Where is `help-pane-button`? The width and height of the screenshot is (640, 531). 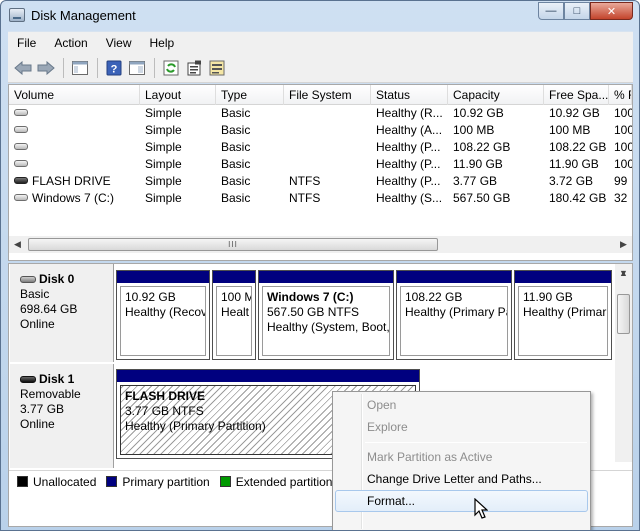
help-pane-button is located at coordinates (137, 68).